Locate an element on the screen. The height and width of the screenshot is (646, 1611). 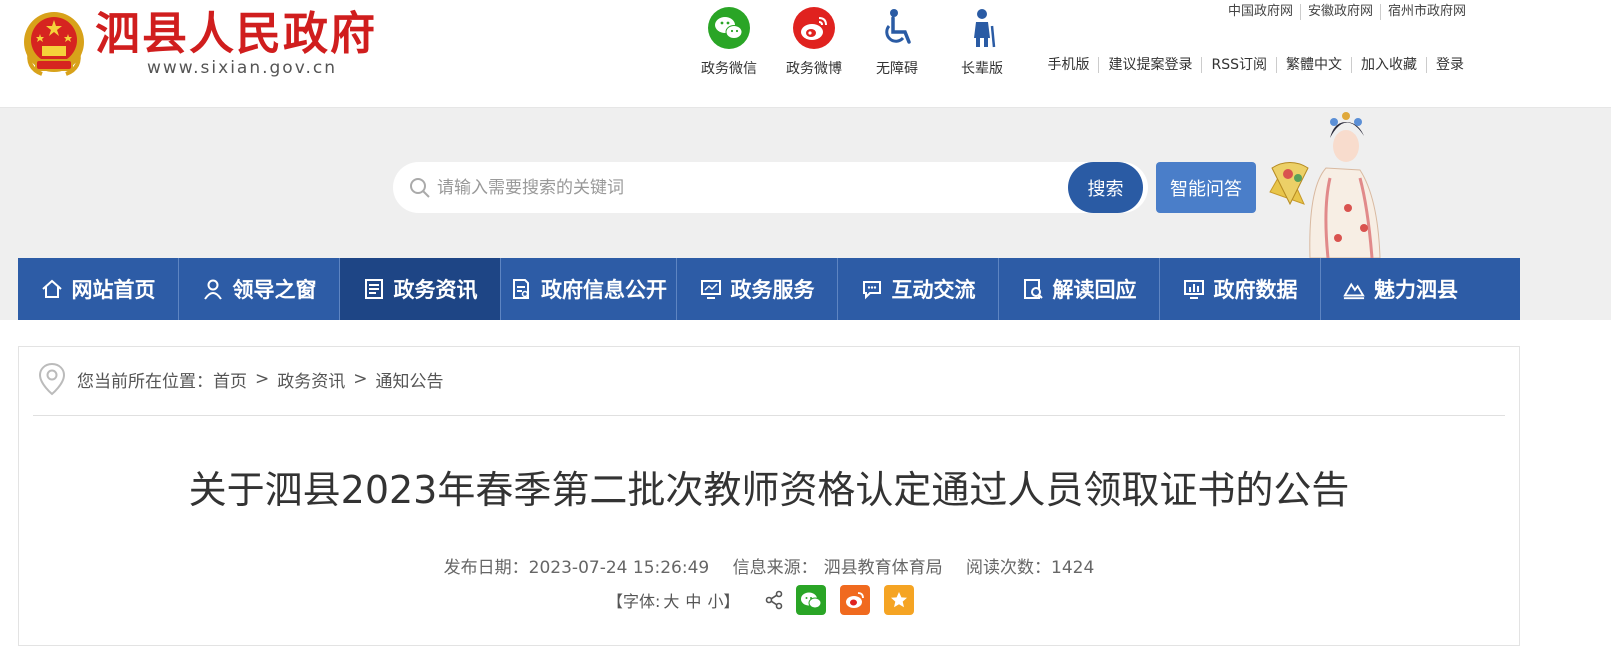
breadcrumb-prefix: 您当前所在位置： is located at coordinates (145, 381).